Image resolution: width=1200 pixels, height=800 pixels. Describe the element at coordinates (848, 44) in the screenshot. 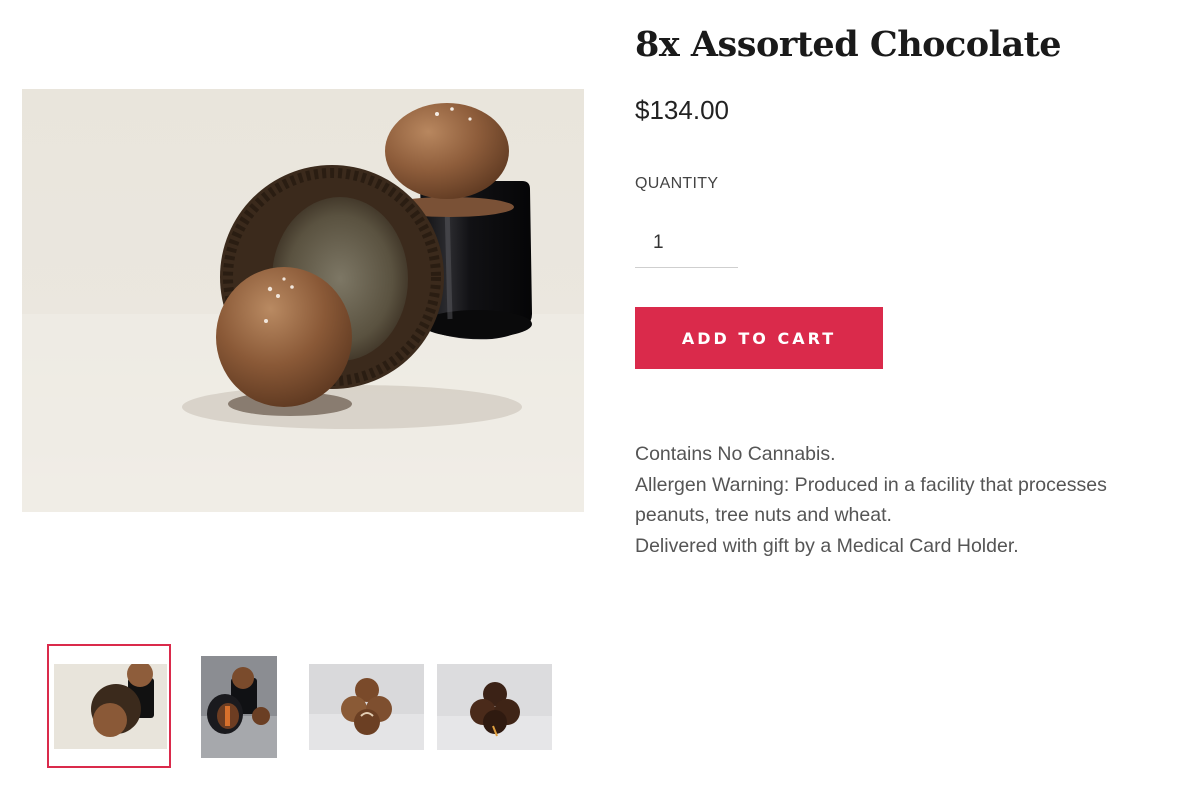

I see `product-title: 8x Assorted Chocolate` at that location.